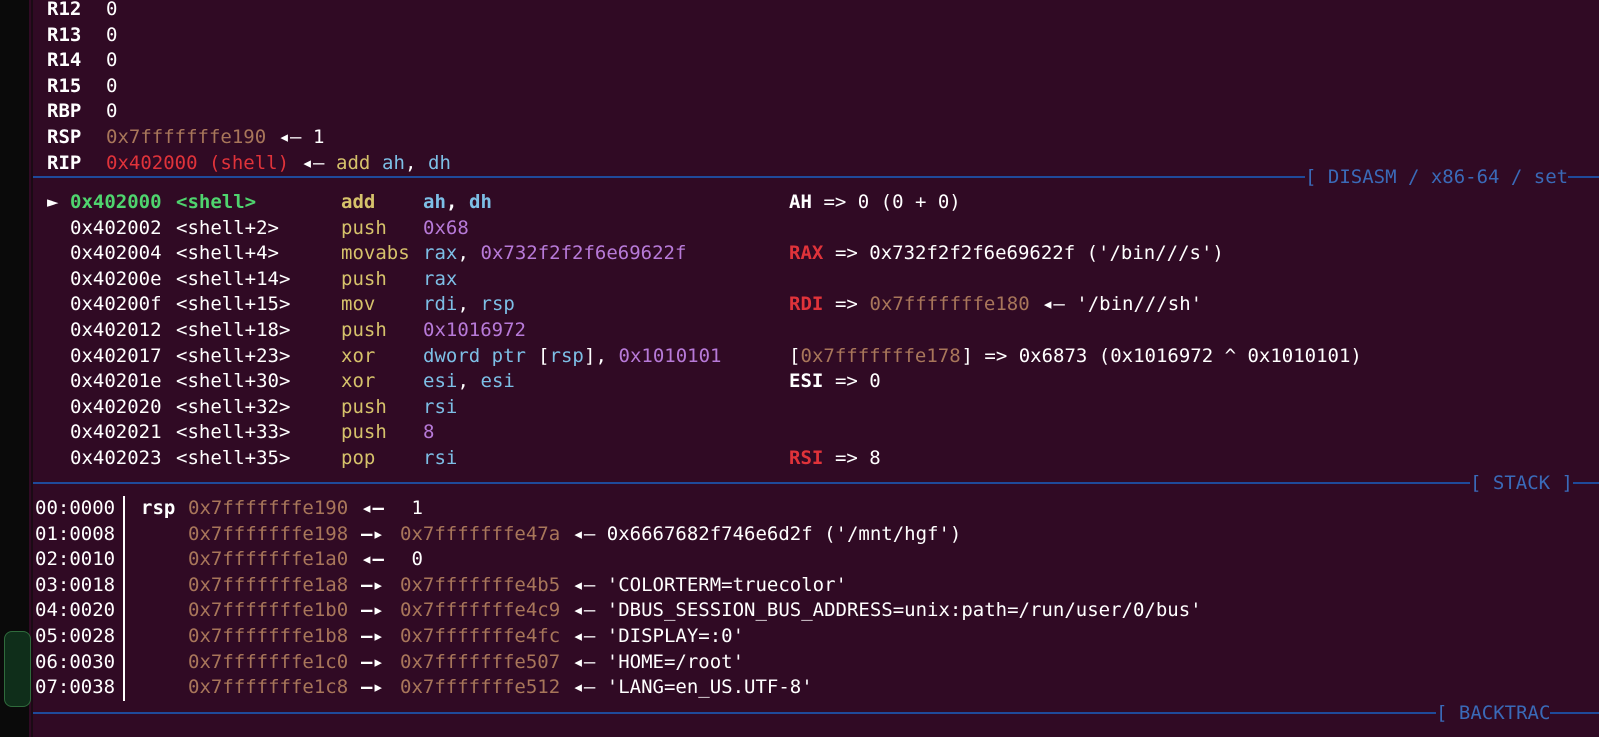 The height and width of the screenshot is (737, 1599). Describe the element at coordinates (116, 381) in the screenshot. I see `instruction-address: 0x40201e` at that location.